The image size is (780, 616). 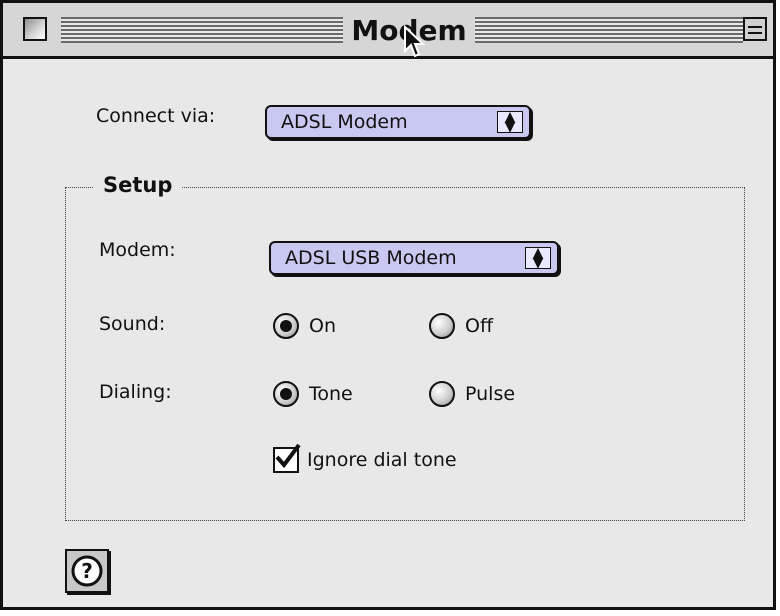 I want to click on title-stripes-right, so click(x=609, y=30).